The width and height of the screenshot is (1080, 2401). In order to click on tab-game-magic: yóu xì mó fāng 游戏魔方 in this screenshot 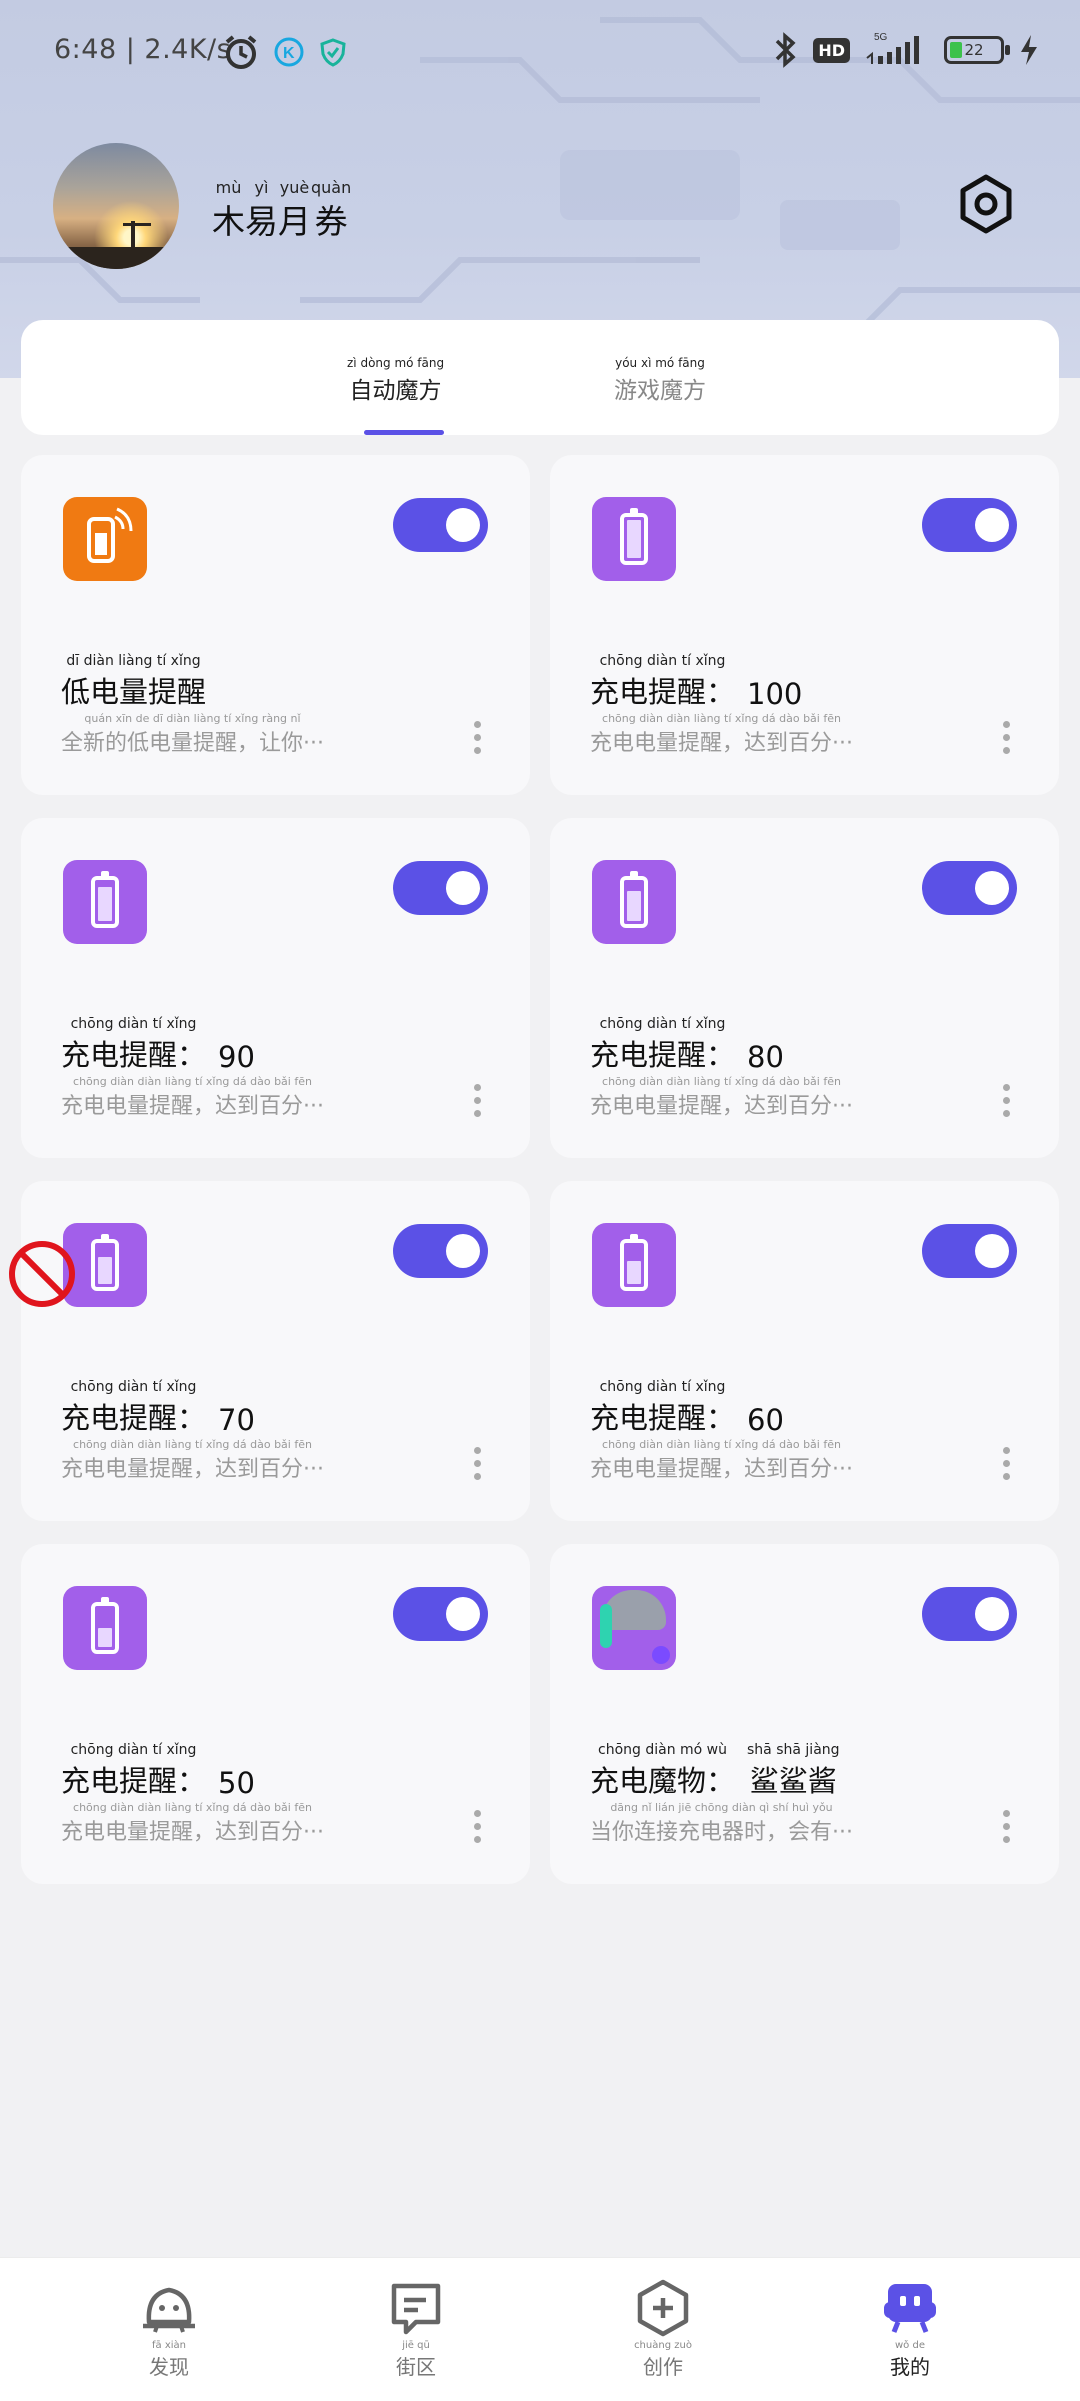, I will do `click(660, 380)`.